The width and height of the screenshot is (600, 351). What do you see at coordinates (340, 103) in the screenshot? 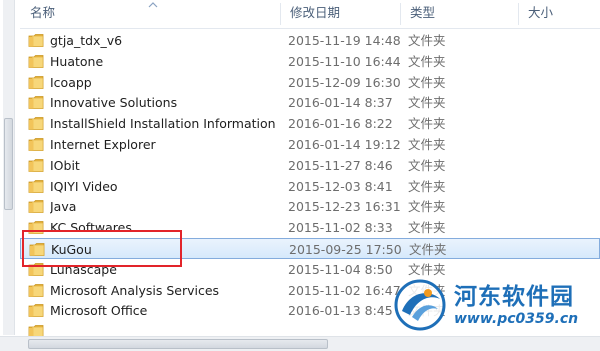
I see `date-modified: 2016-01-14 8:37` at bounding box center [340, 103].